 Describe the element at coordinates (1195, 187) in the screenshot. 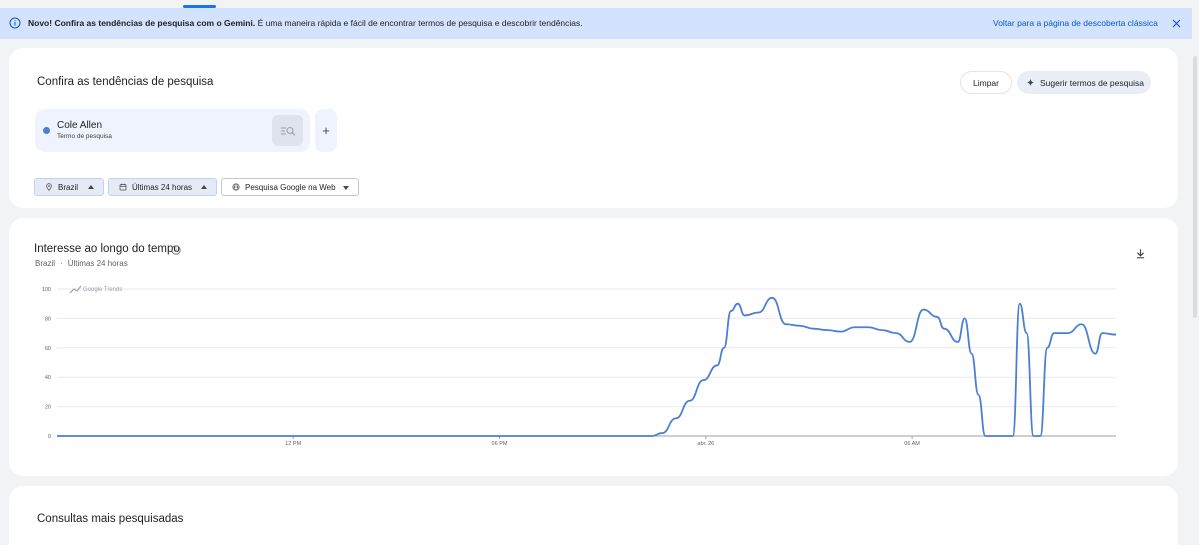

I see `scrollbar-thumb` at that location.